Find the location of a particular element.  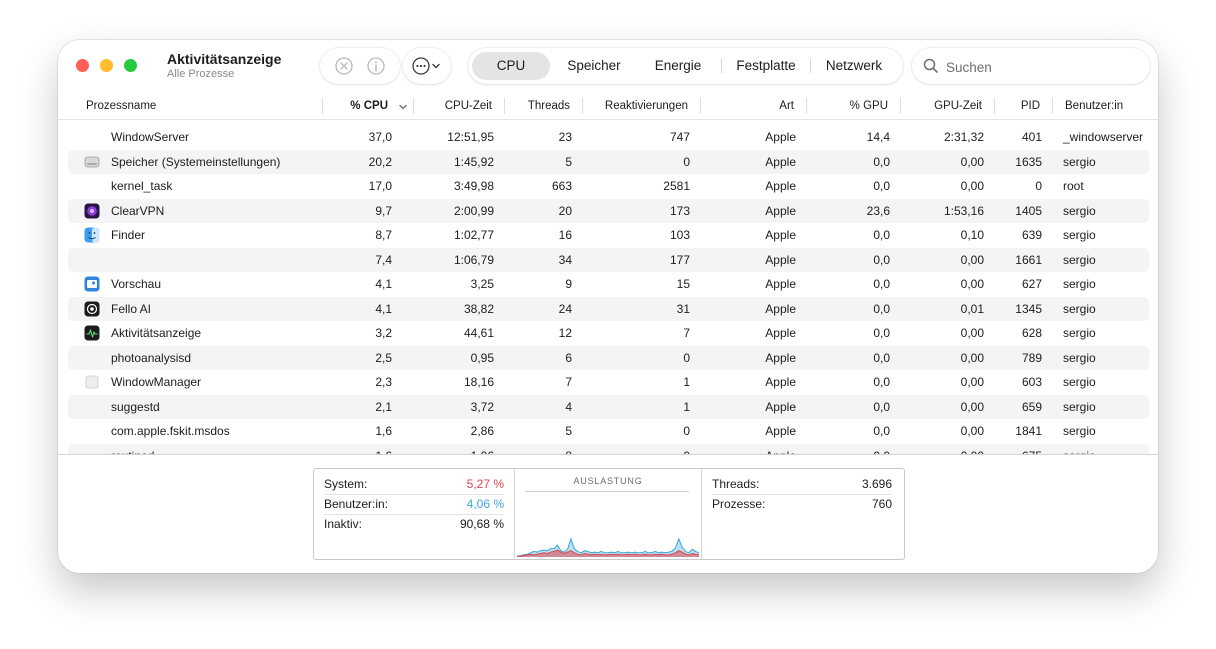

column-header-cpu-time: CPU-Zeit is located at coordinates (455, 106).